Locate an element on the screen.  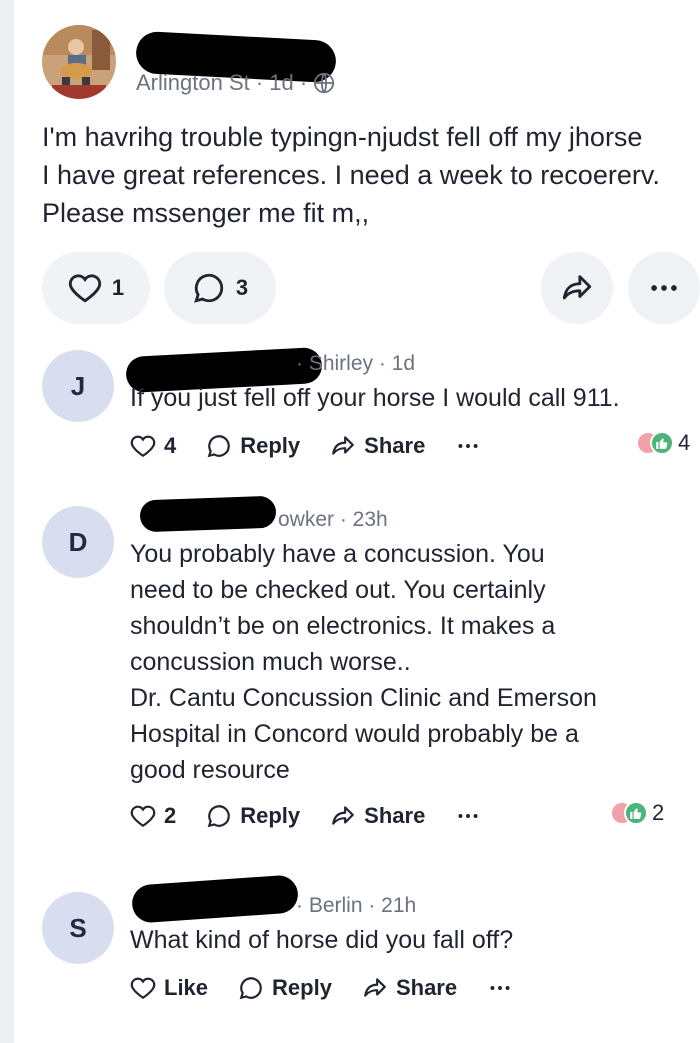
comment-like-button: 4 is located at coordinates (153, 446).